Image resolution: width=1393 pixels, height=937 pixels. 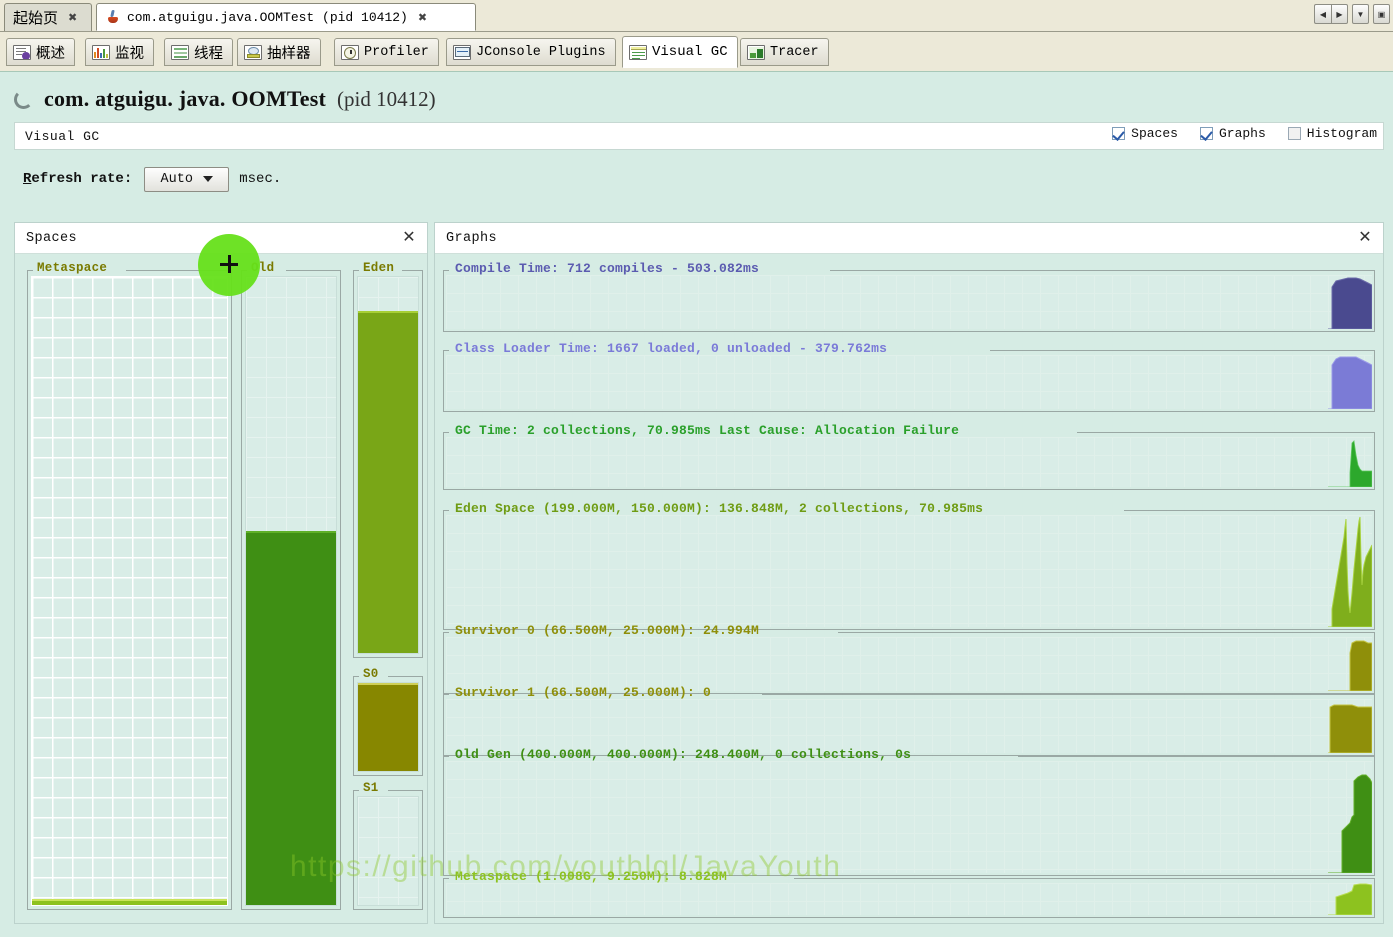 I want to click on graph-row-metaspace: Metaspace (1.008G, 9.250M): 8.828M, so click(x=909, y=893).